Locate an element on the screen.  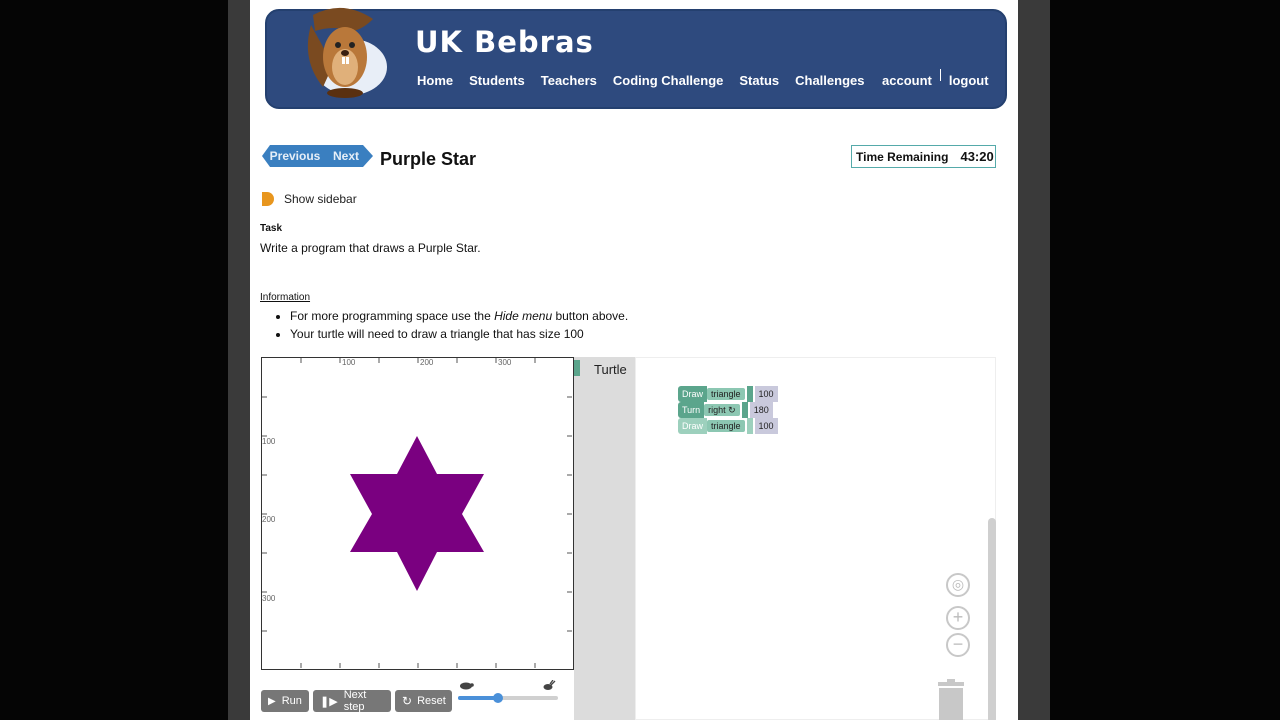
x-tick-label: 300 is located at coordinates (505, 362).